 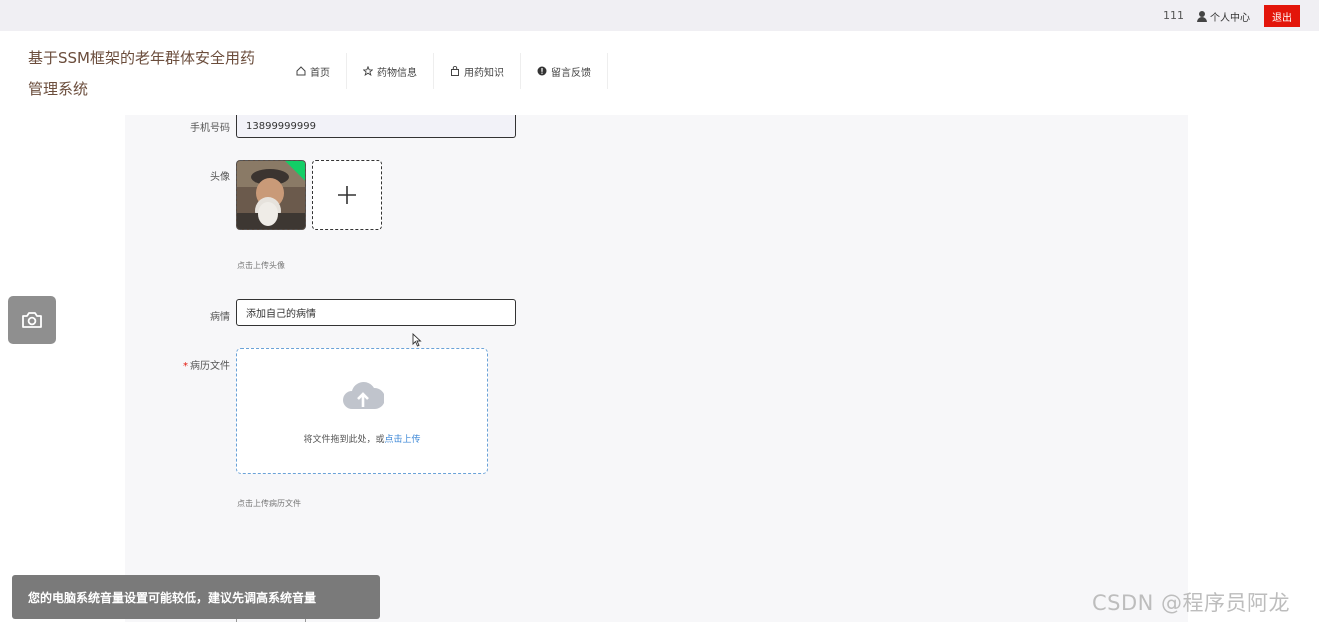 I want to click on plus-icon, so click(x=347, y=195).